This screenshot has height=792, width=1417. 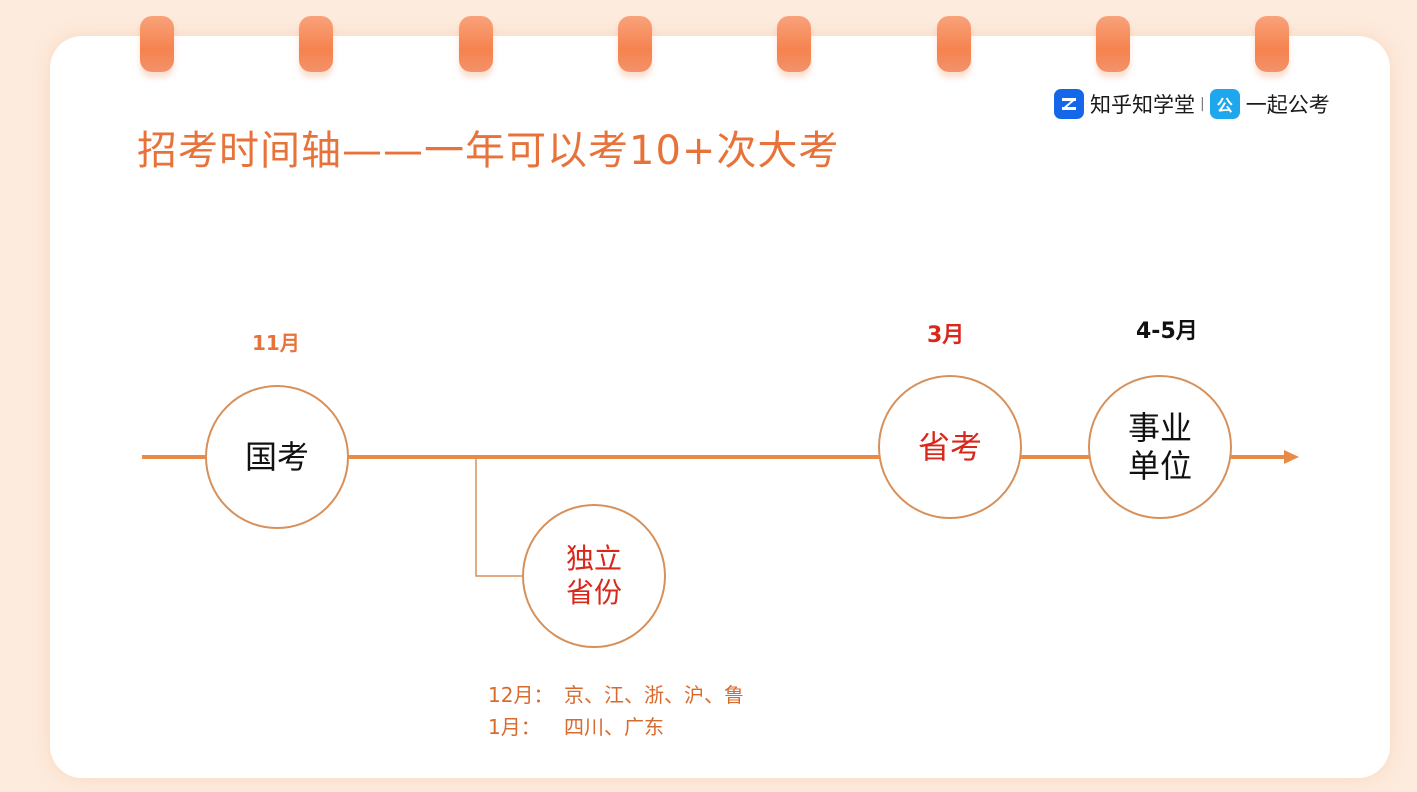 I want to click on branch-connector, so click(x=498, y=517).